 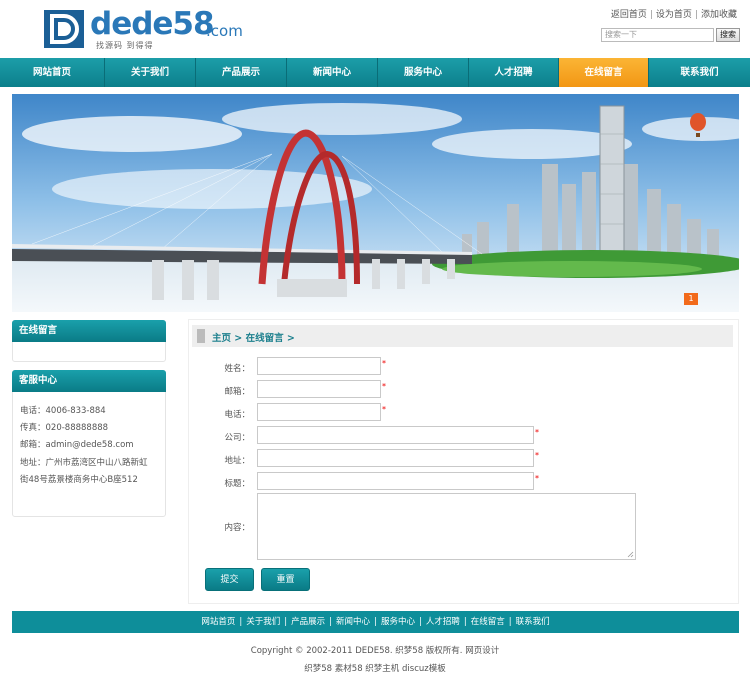 What do you see at coordinates (224, 31) in the screenshot?
I see `logo-suffix: .com` at bounding box center [224, 31].